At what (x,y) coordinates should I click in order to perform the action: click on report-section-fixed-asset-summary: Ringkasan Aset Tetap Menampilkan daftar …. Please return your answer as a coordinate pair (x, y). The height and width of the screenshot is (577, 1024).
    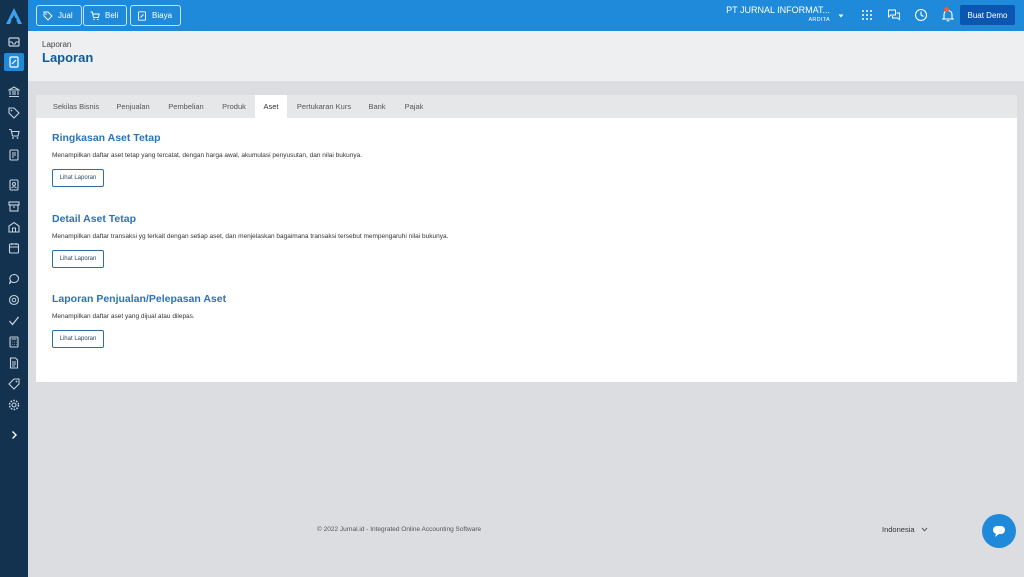
    Looking at the image, I should click on (207, 159).